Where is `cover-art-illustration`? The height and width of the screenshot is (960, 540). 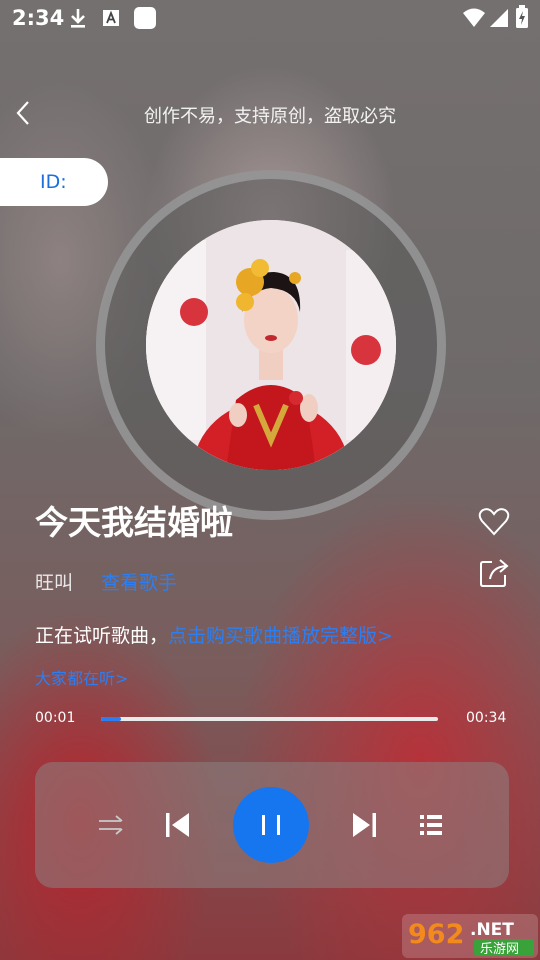
cover-art-illustration is located at coordinates (271, 345).